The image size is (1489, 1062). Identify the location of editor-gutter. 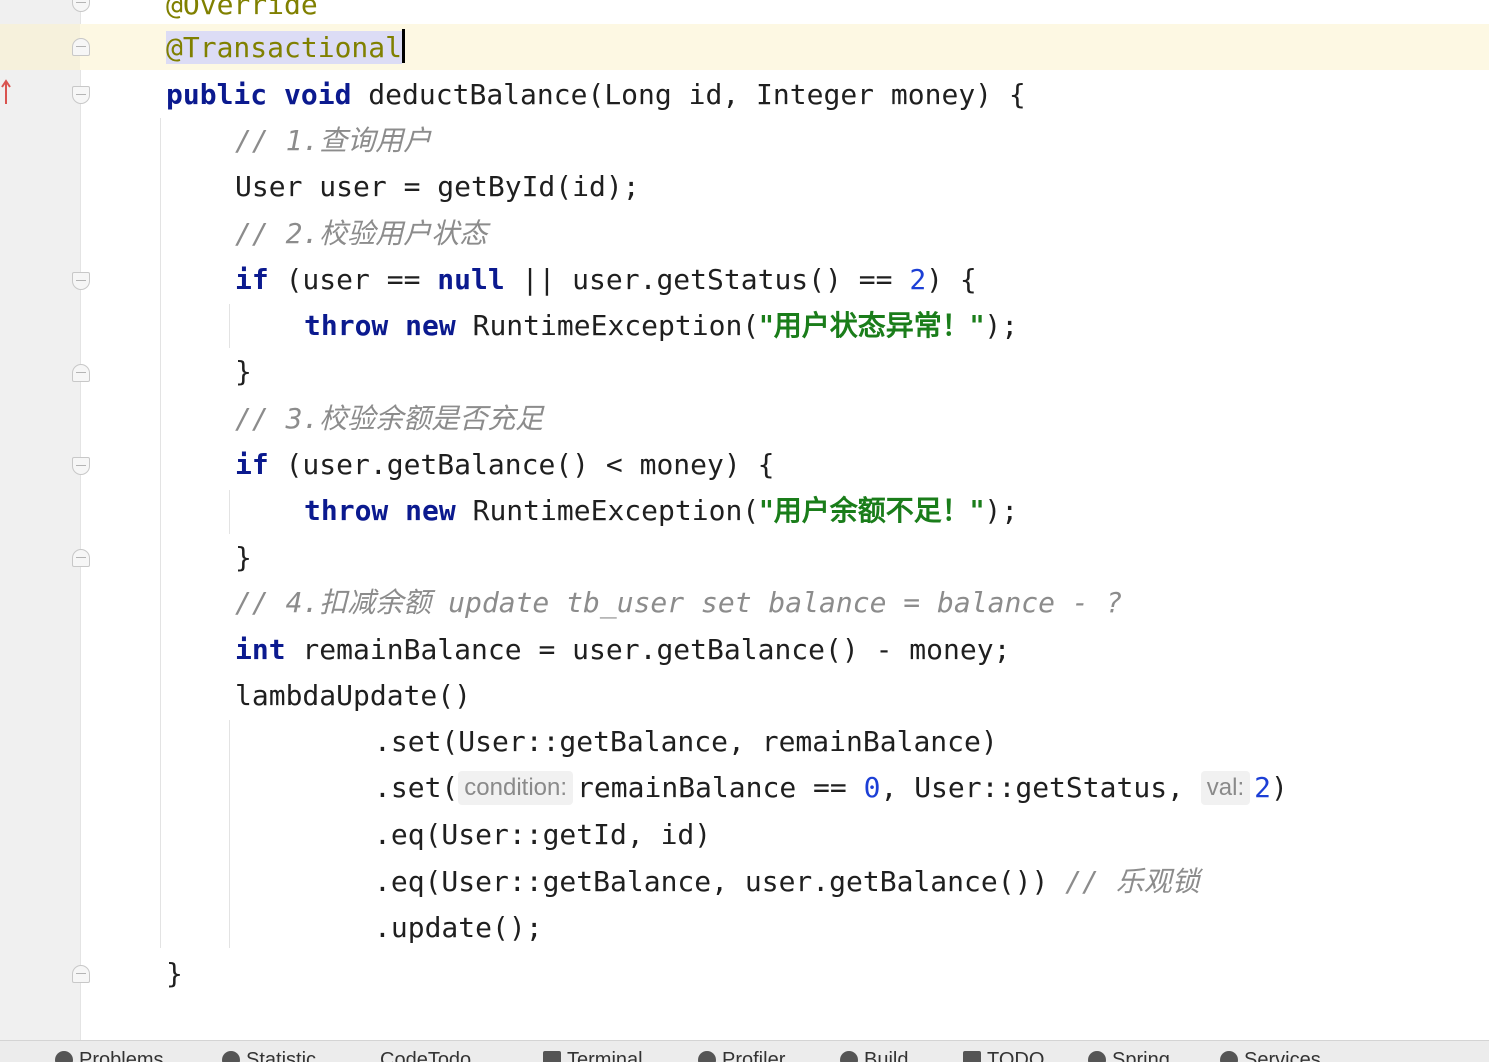
(40, 520).